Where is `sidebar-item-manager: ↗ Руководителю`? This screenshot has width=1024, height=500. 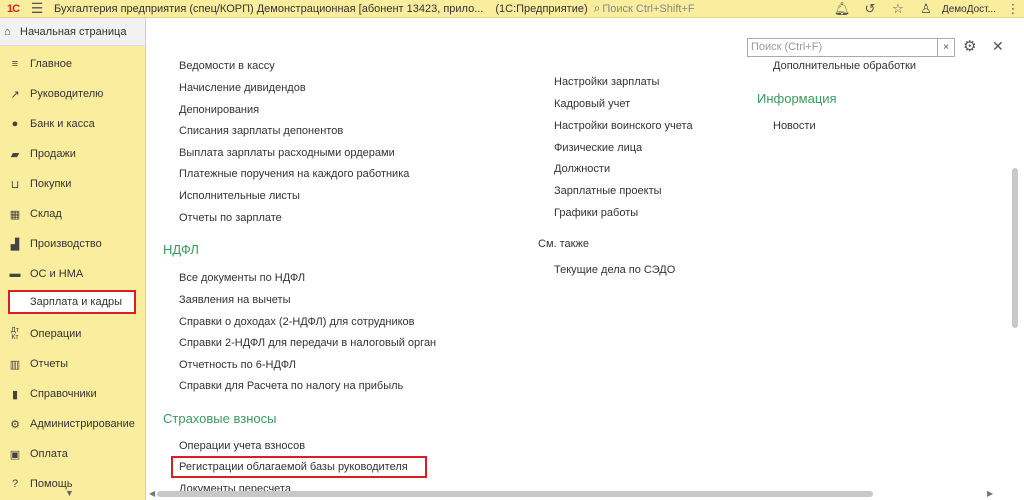
sidebar-item-manager: ↗ Руководителю is located at coordinates (73, 94).